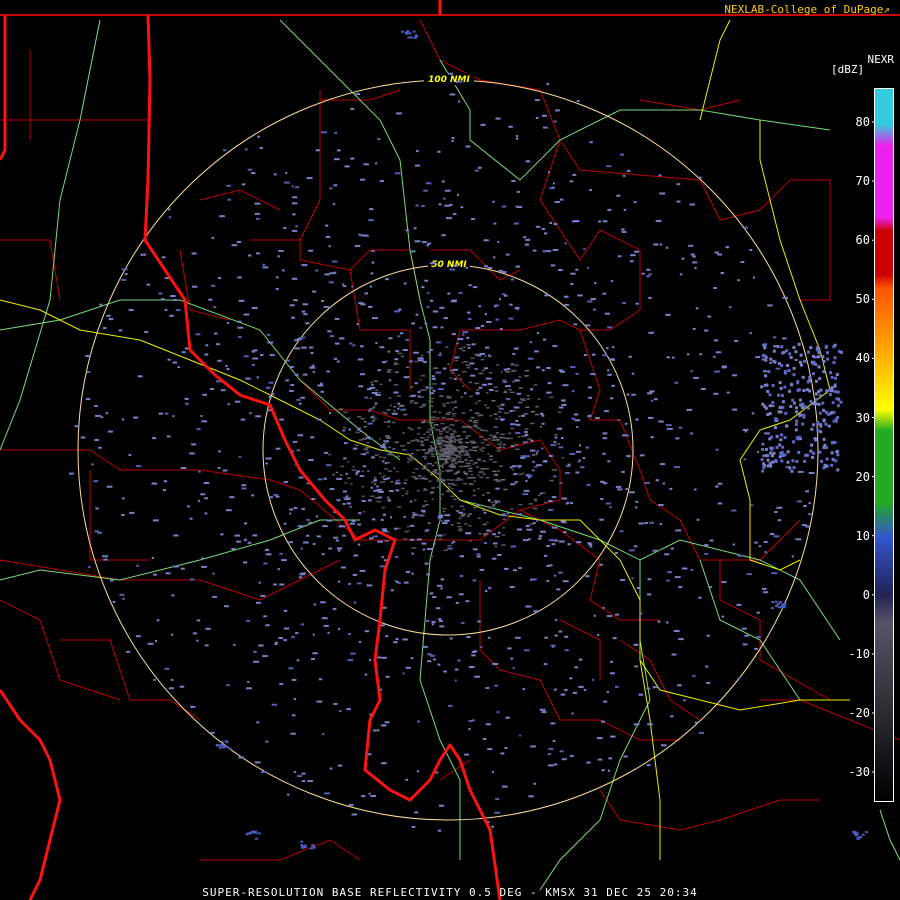 Image resolution: width=900 pixels, height=900 pixels. I want to click on credit-label: NEXLAB-College of DuPage↗, so click(807, 9).